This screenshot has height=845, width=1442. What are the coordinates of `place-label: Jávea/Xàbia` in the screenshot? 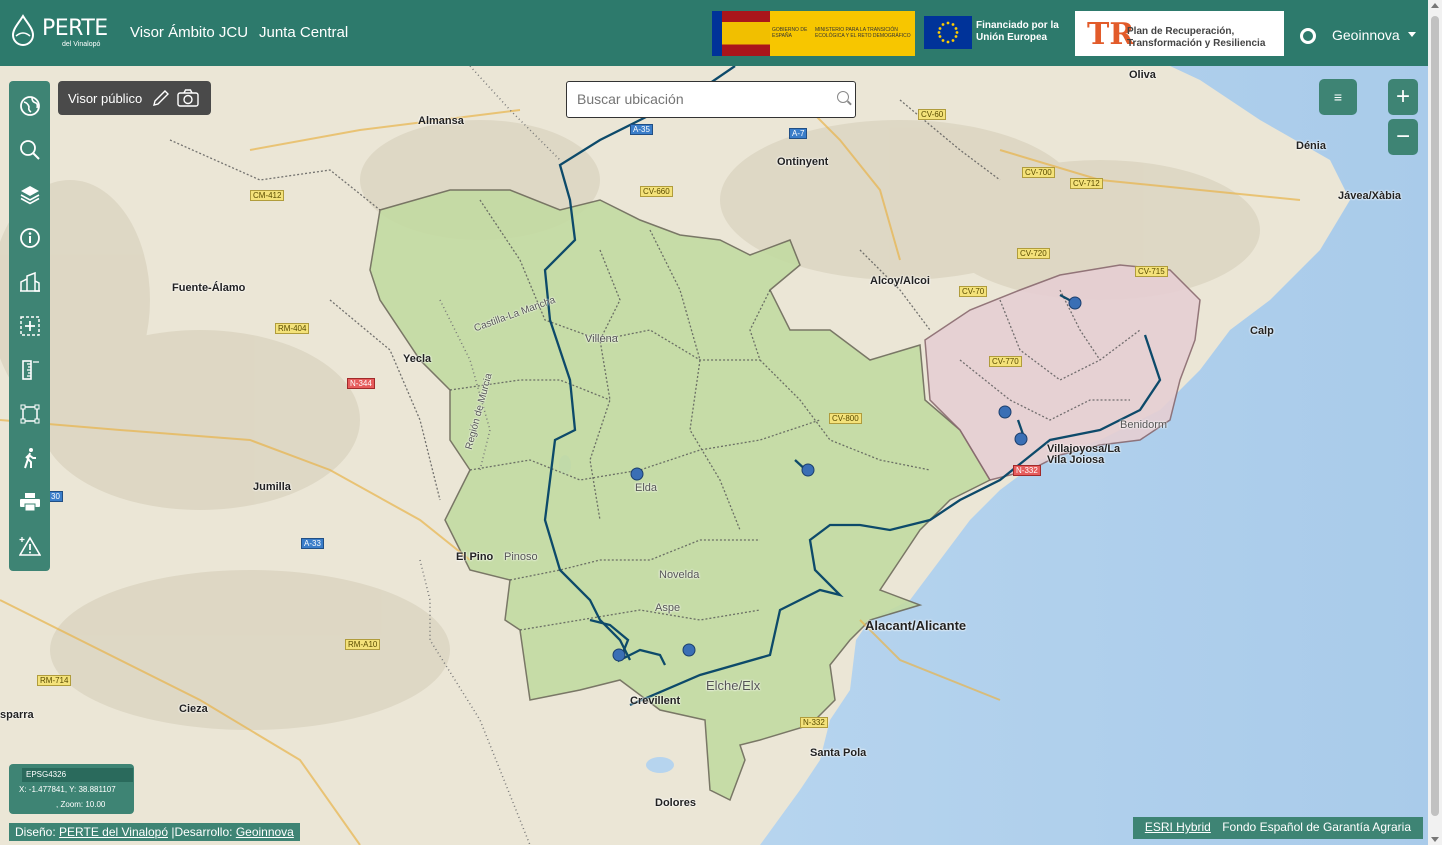 It's located at (1369, 196).